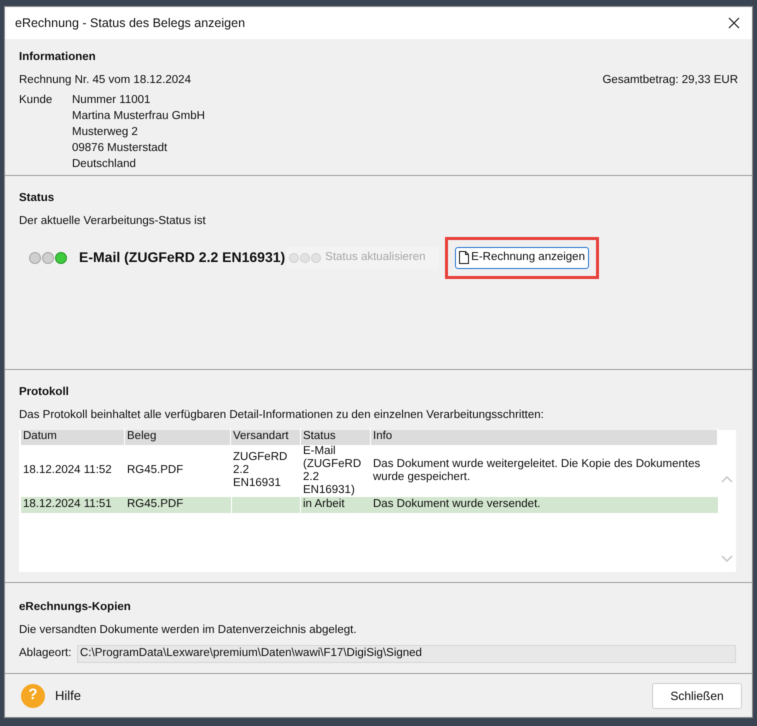 The height and width of the screenshot is (726, 757). I want to click on table-row: 18.12.2024 11:51 RG45.PDF in Arbeit Das Dokument wurde versendet., so click(369, 504).